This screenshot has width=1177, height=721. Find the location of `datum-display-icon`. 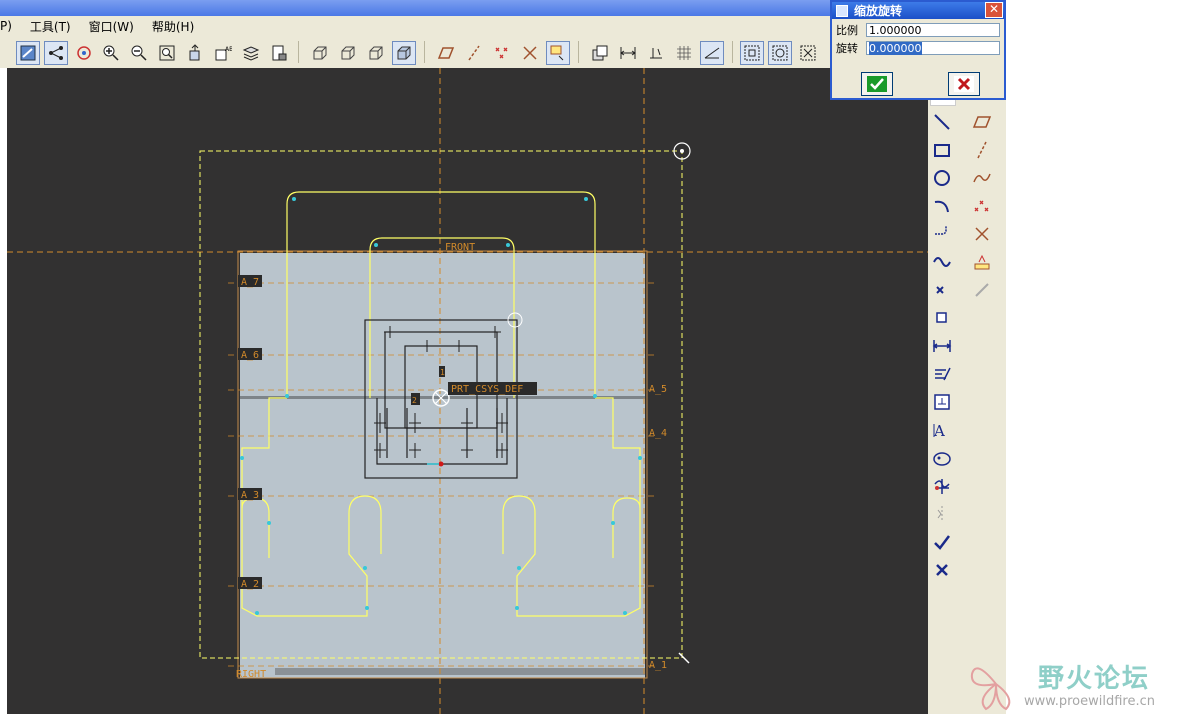

datum-display-icon is located at coordinates (56, 53).